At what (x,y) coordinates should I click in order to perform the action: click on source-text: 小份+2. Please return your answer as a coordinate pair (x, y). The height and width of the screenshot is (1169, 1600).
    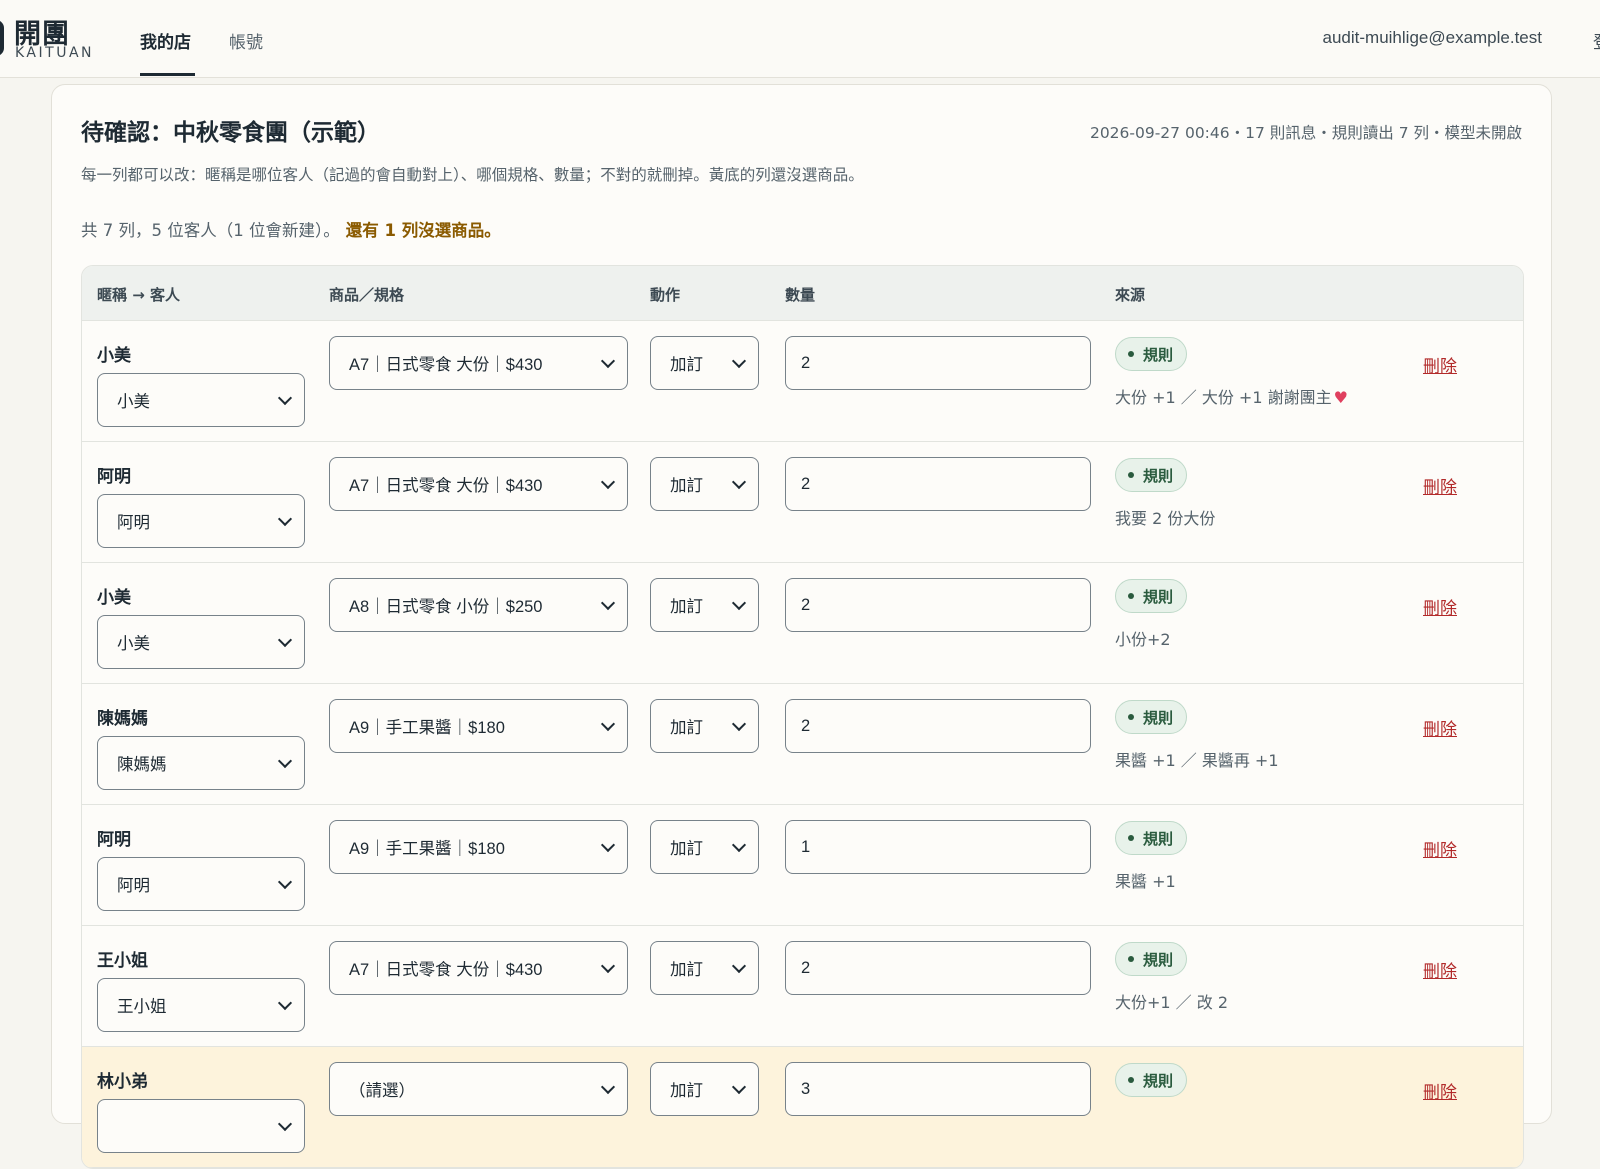
    Looking at the image, I should click on (1144, 638).